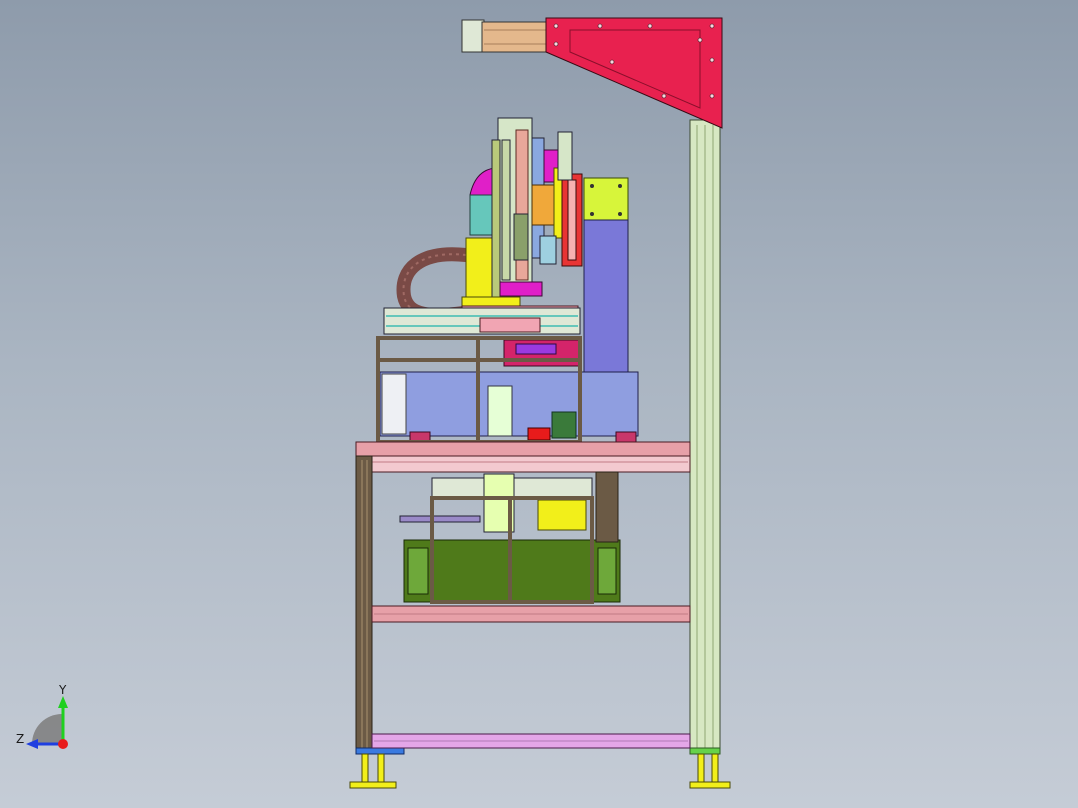 Image resolution: width=1078 pixels, height=808 pixels. I want to click on triad-origin, so click(63, 744).